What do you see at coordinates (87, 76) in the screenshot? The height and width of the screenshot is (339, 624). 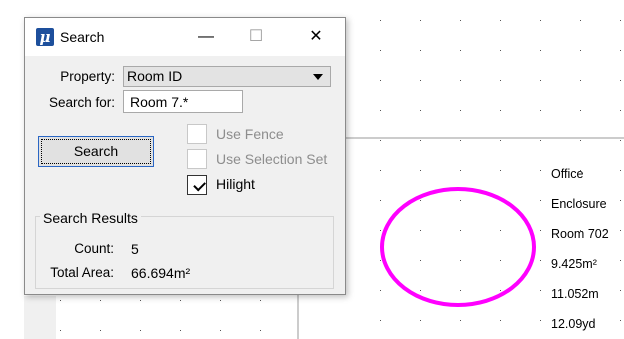 I see `property-label: Property:` at bounding box center [87, 76].